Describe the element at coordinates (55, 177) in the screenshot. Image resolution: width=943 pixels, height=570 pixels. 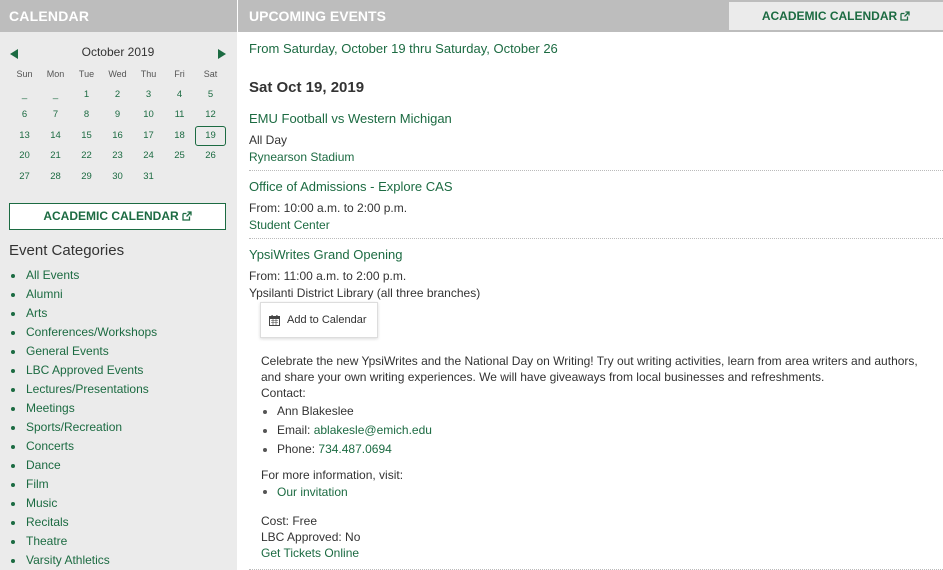
I see `calendar-day: 28` at that location.